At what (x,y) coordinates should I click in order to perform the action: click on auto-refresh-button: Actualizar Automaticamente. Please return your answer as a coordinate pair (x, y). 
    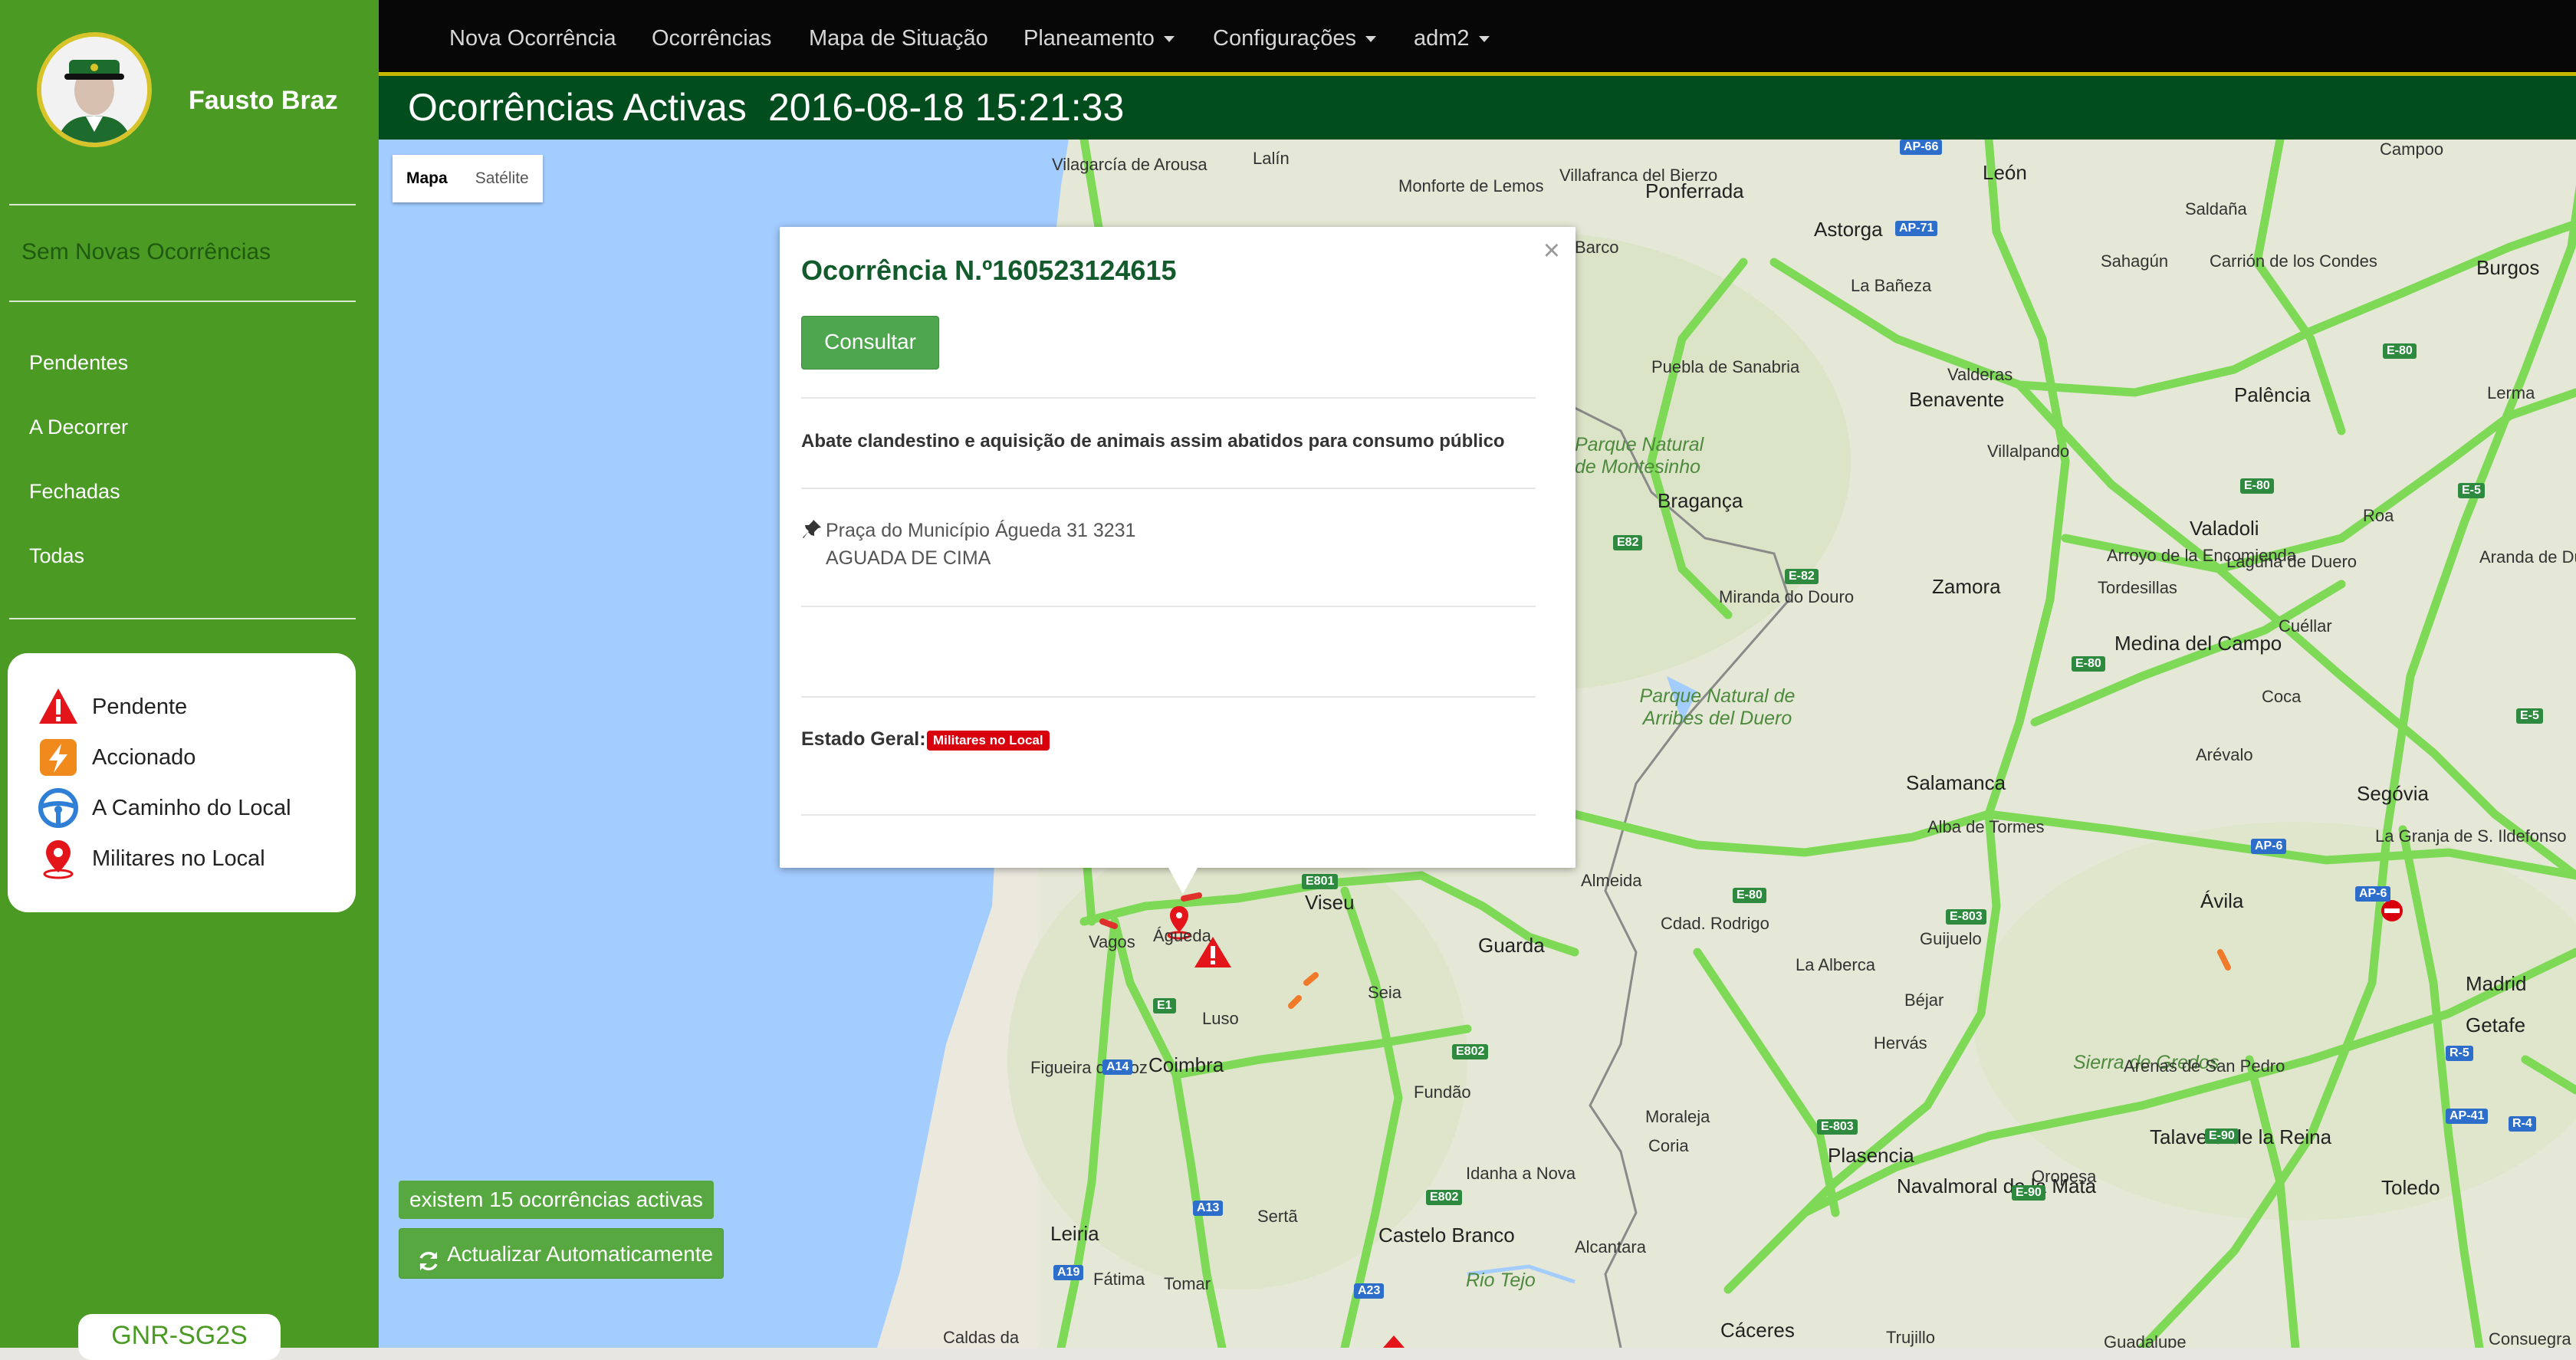
    Looking at the image, I should click on (562, 1253).